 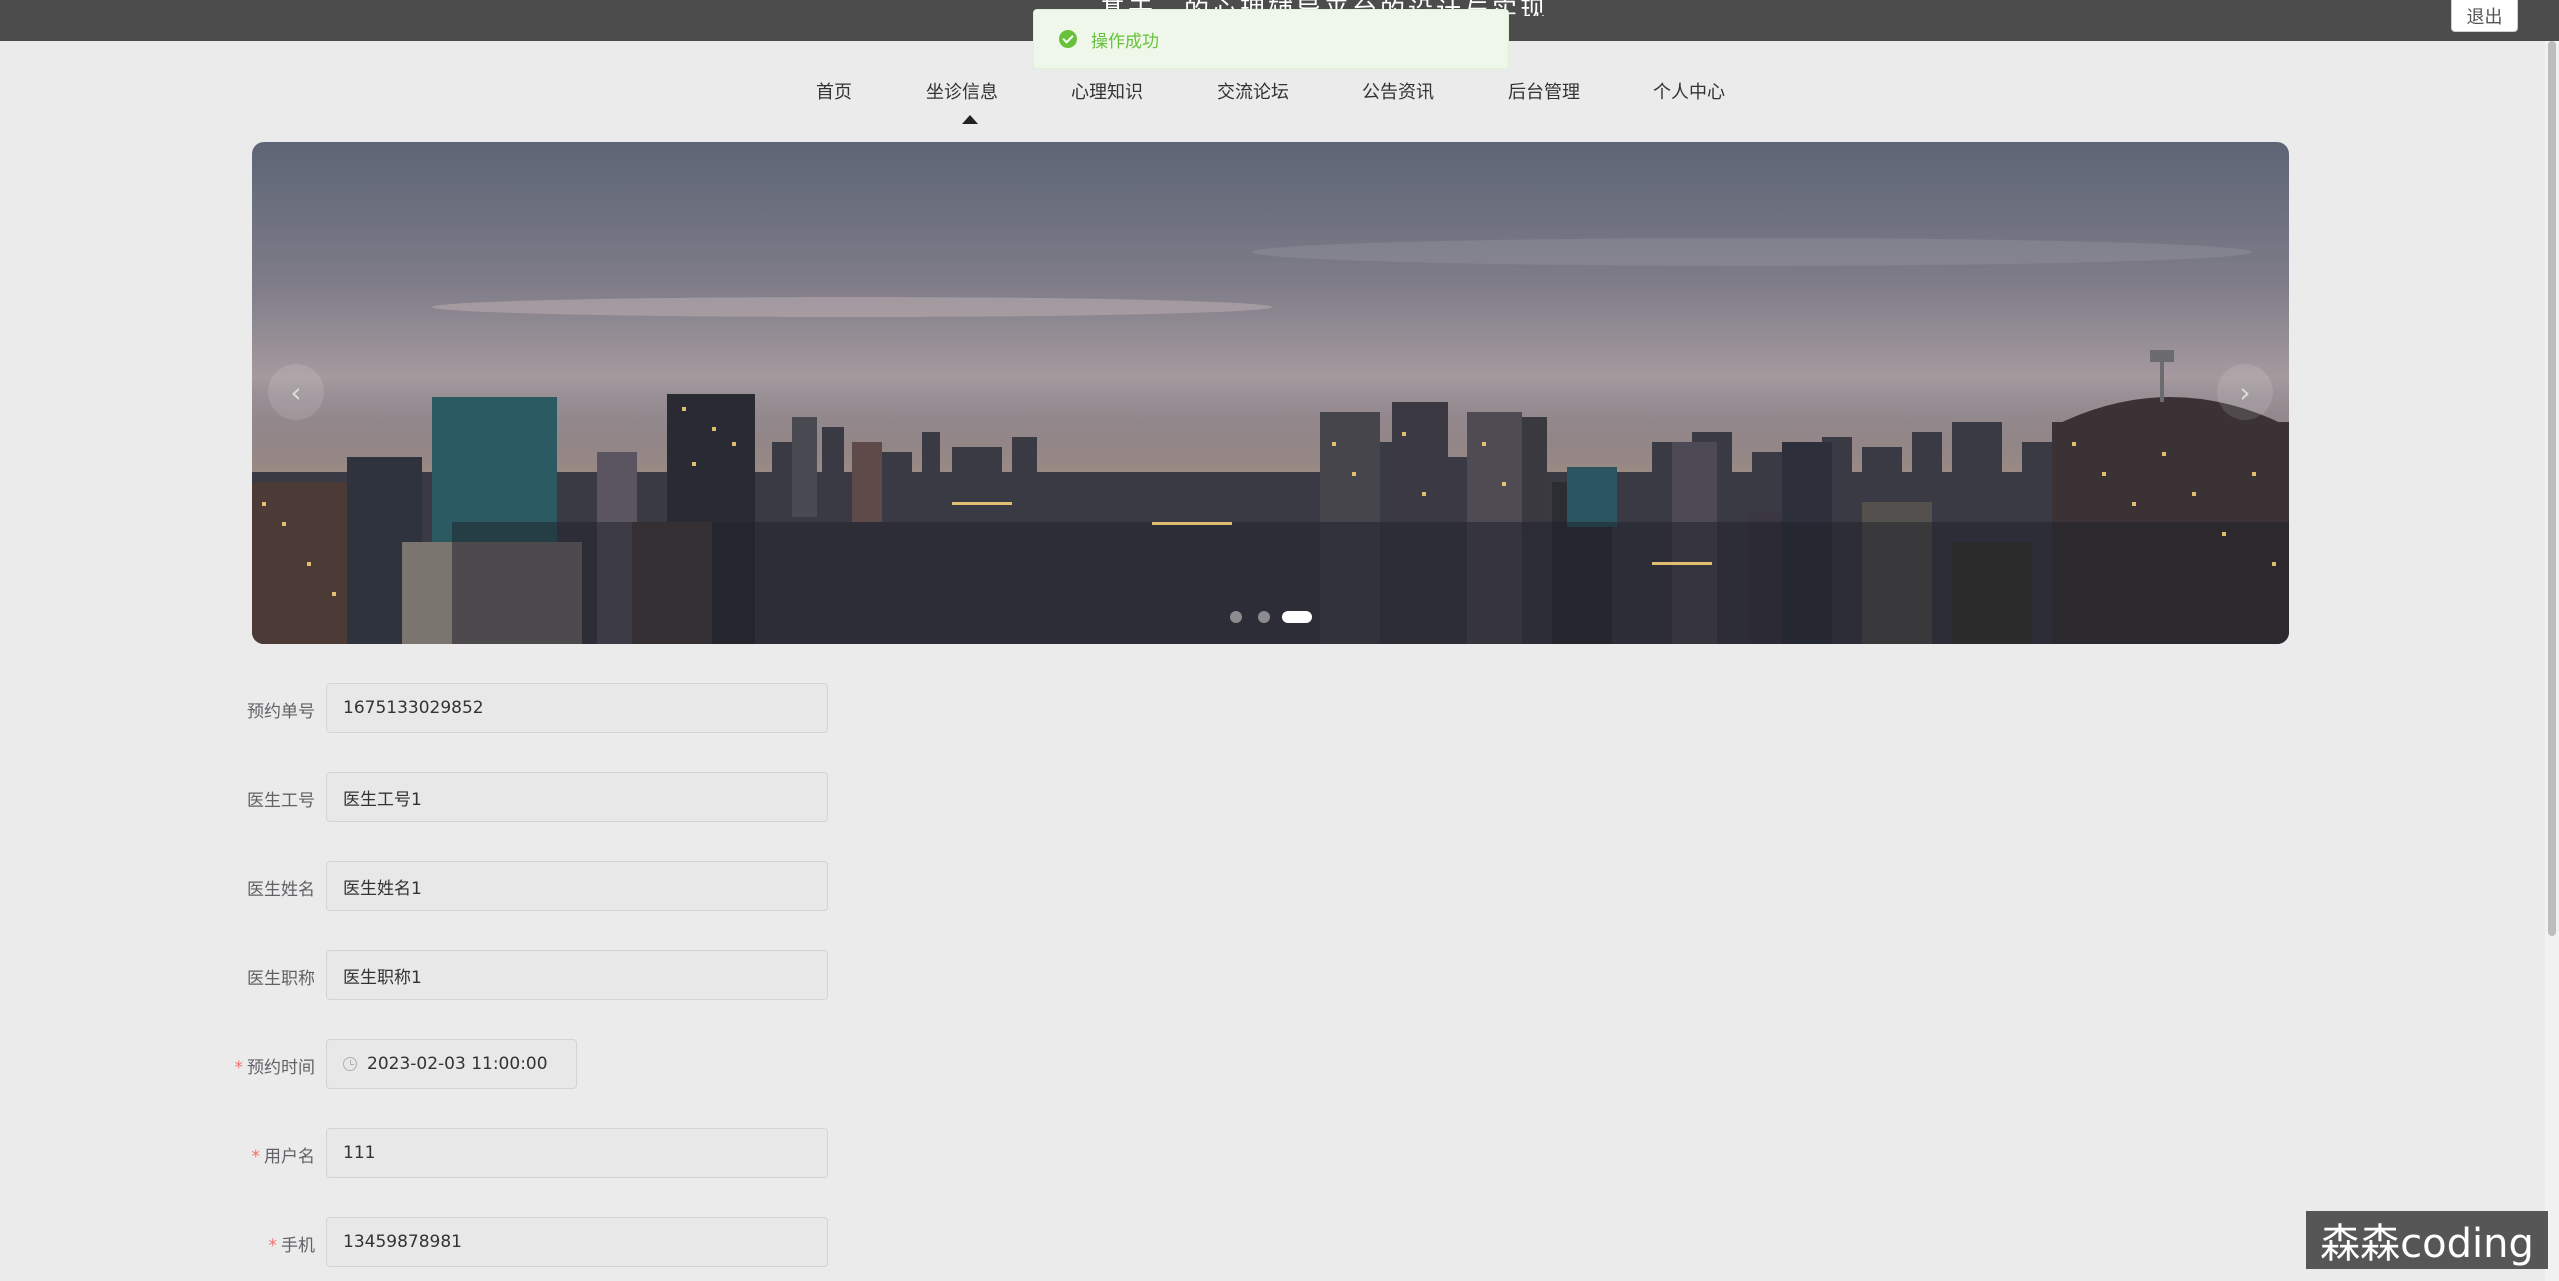 I want to click on order-no-label: 预约单号, so click(x=281, y=712).